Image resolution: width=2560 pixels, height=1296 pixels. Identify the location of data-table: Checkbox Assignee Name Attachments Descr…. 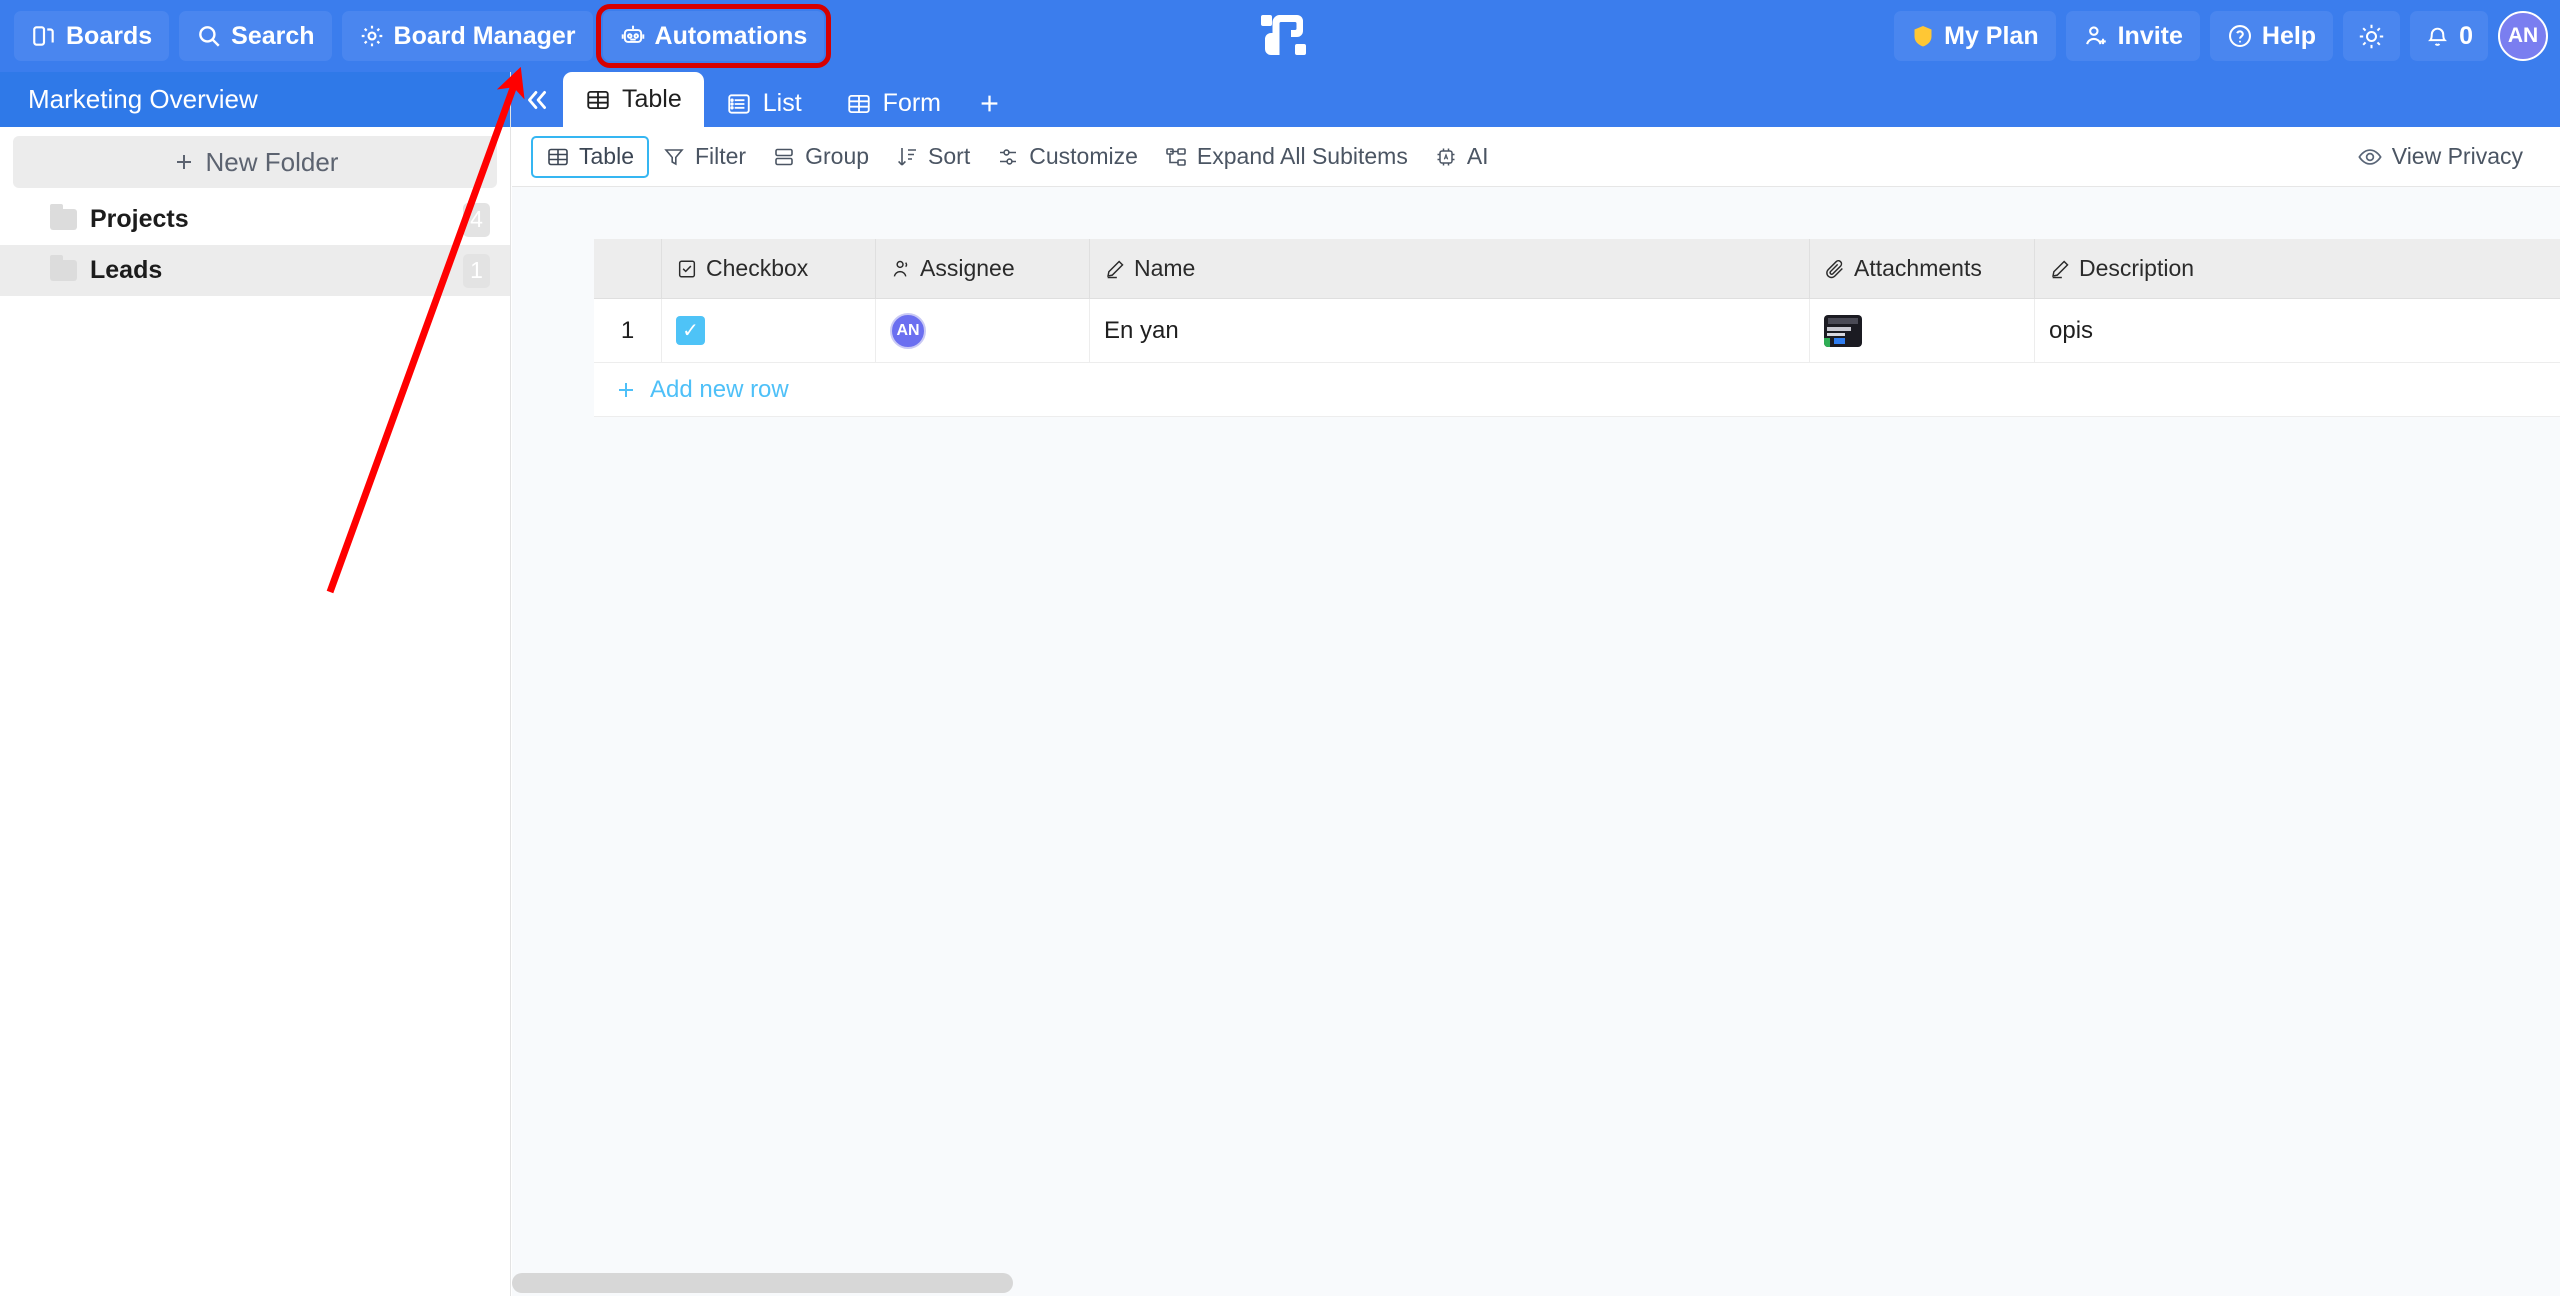
(1577, 301).